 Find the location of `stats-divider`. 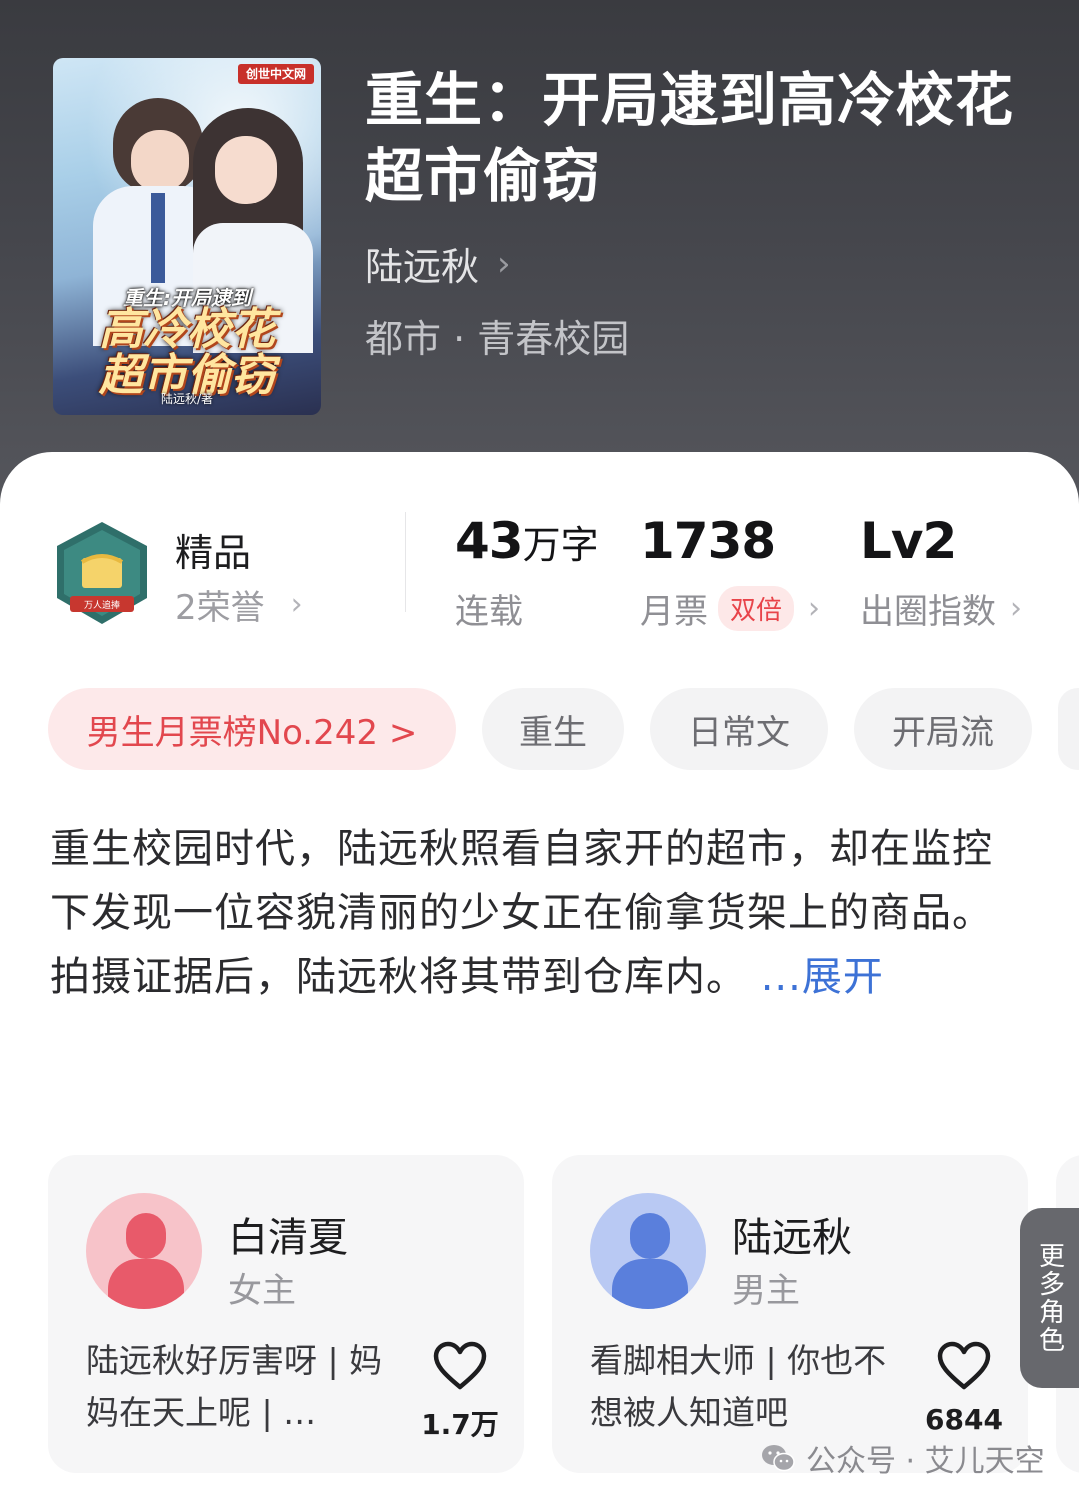

stats-divider is located at coordinates (405, 562).